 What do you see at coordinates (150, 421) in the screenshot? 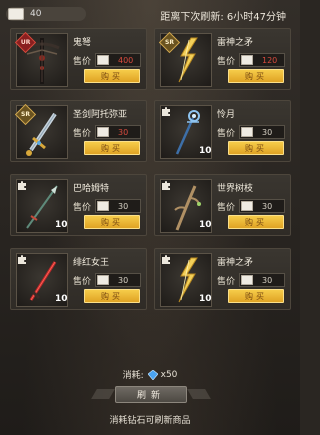
I see `refresh-hint: 消耗钻石可刷新商品` at bounding box center [150, 421].